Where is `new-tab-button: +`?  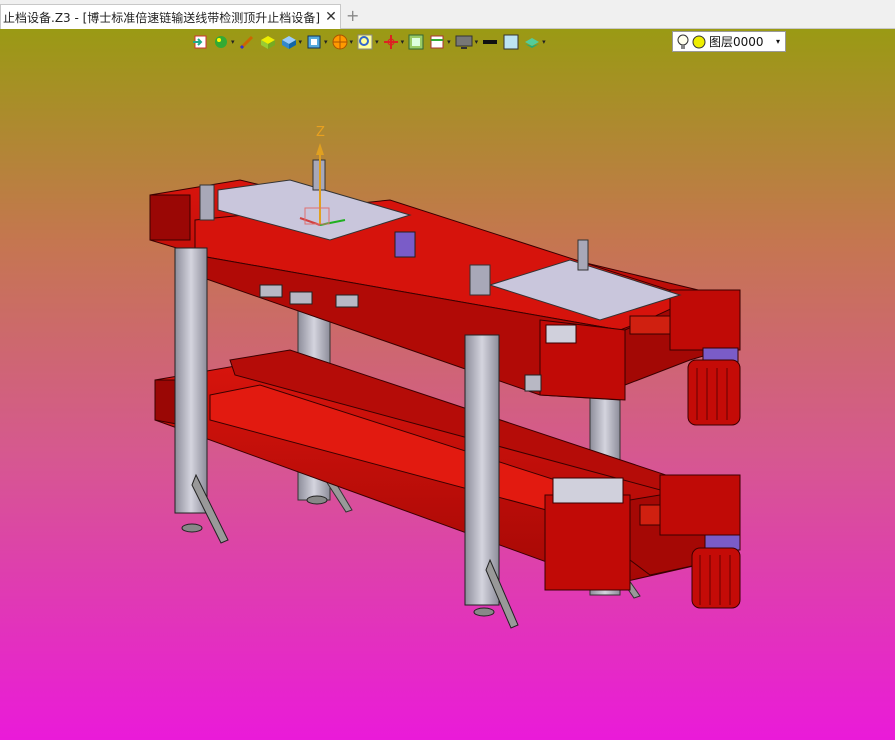 new-tab-button: + is located at coordinates (352, 15).